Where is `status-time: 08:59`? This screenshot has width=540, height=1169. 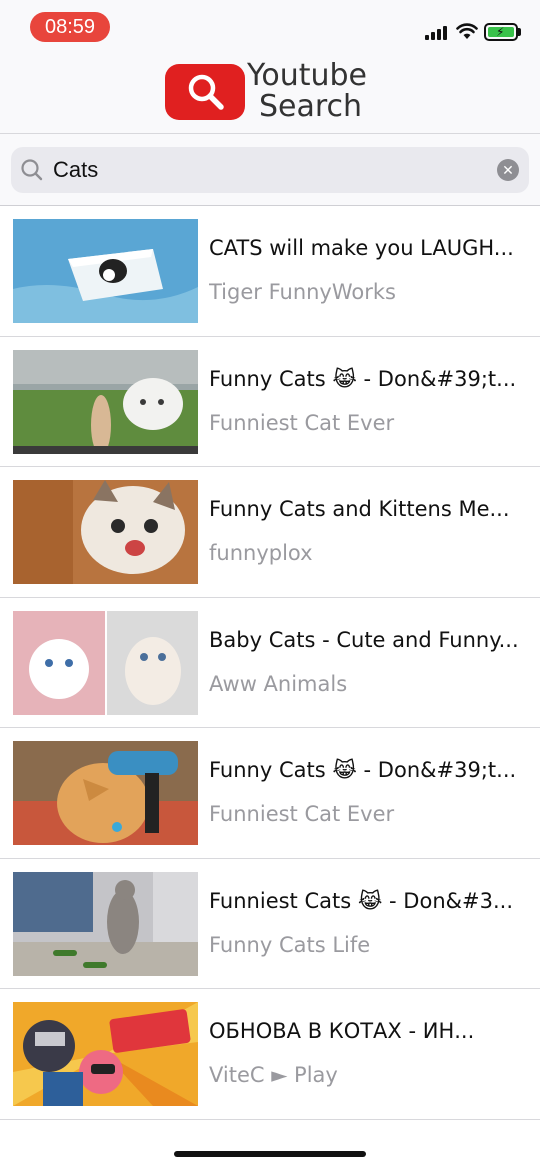 status-time: 08:59 is located at coordinates (70, 27).